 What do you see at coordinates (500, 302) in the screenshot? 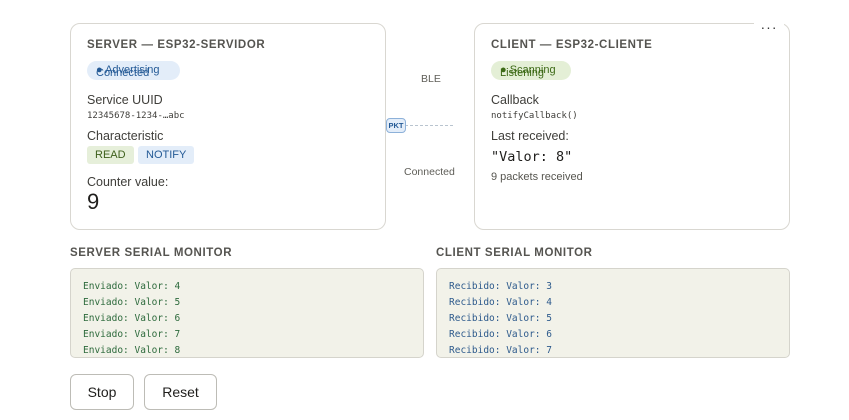
I see `log-line: Recibido: Valor: 4` at bounding box center [500, 302].